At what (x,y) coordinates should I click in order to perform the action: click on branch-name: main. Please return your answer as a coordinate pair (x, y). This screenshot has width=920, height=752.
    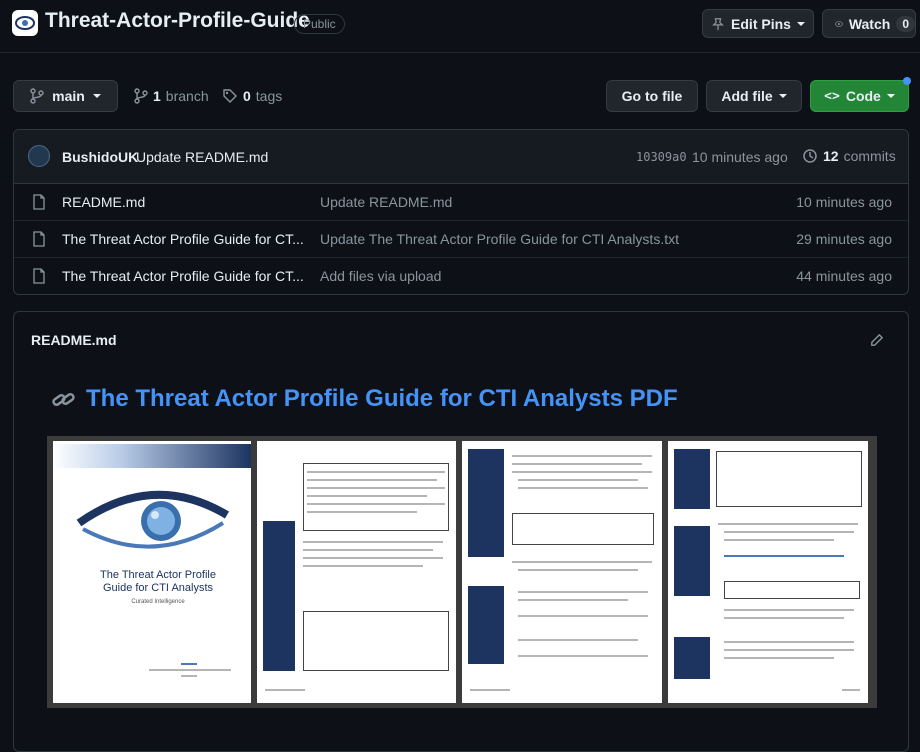
    Looking at the image, I should click on (68, 96).